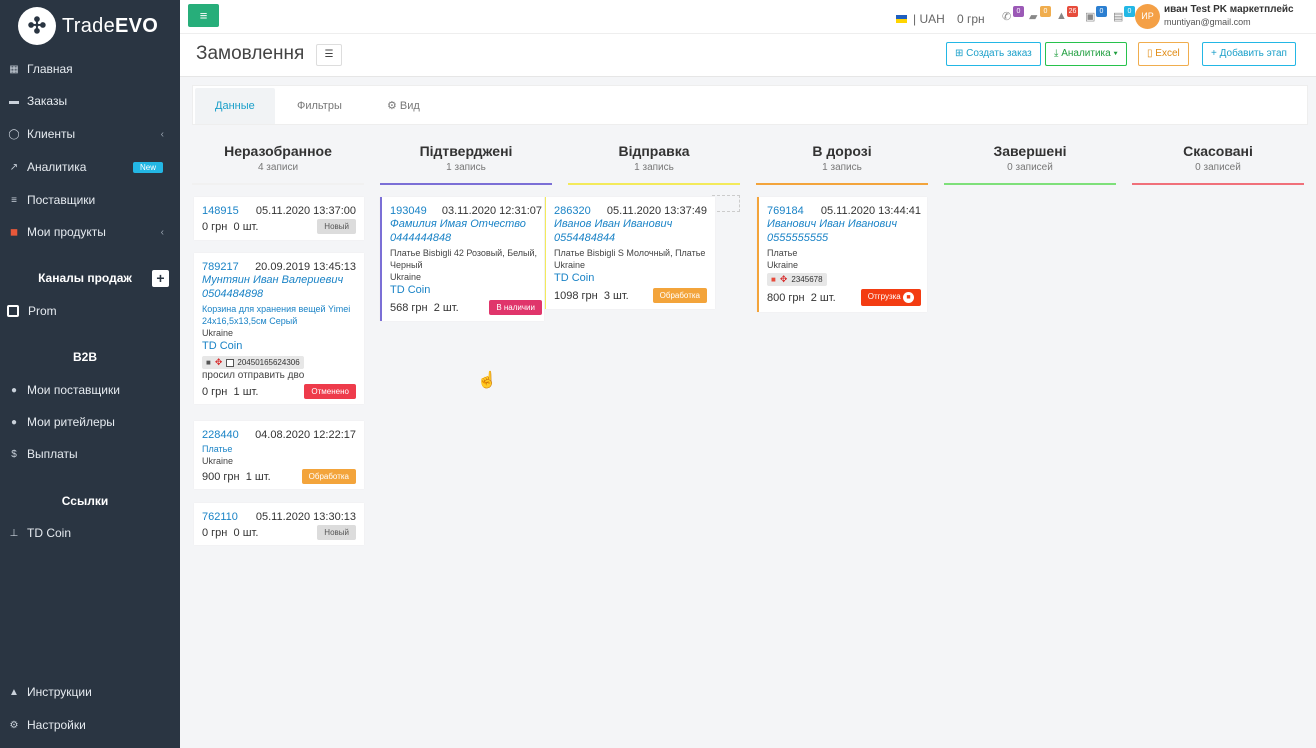 The height and width of the screenshot is (748, 1316). I want to click on customer-phone: 0555555555, so click(844, 238).